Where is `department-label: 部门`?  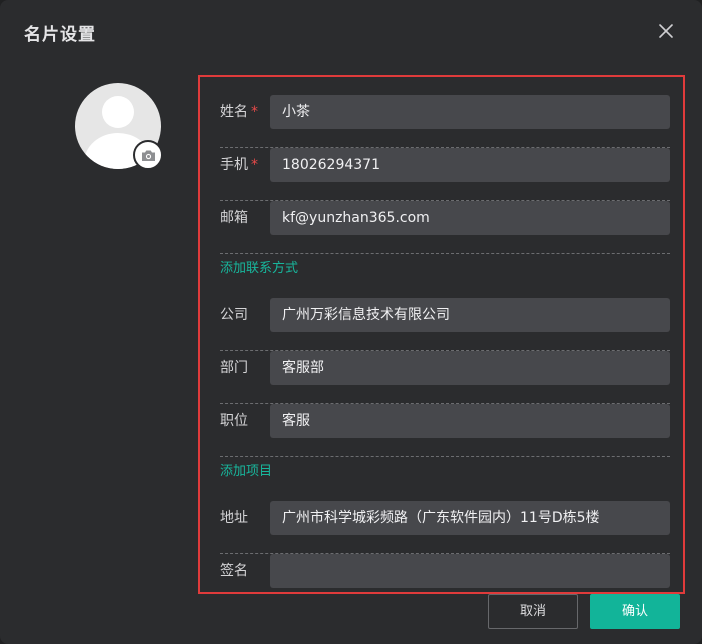
department-label: 部门 is located at coordinates (234, 368).